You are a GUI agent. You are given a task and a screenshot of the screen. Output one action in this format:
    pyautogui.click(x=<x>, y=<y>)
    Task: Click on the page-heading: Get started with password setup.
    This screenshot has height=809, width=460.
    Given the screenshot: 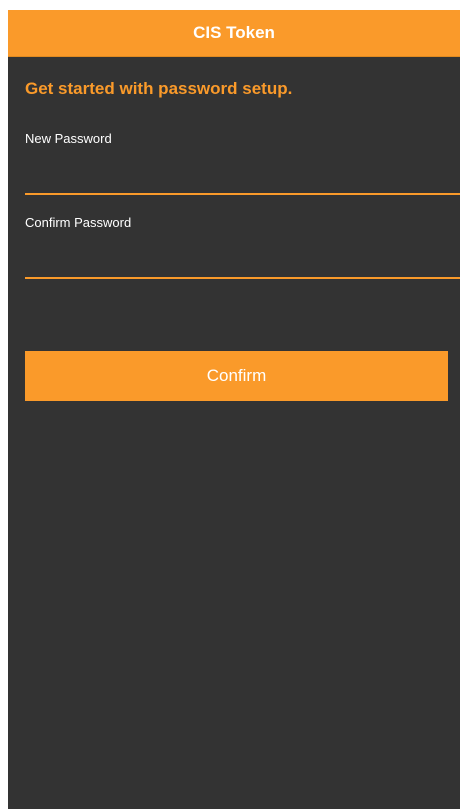 What is the action you would take?
    pyautogui.click(x=159, y=88)
    